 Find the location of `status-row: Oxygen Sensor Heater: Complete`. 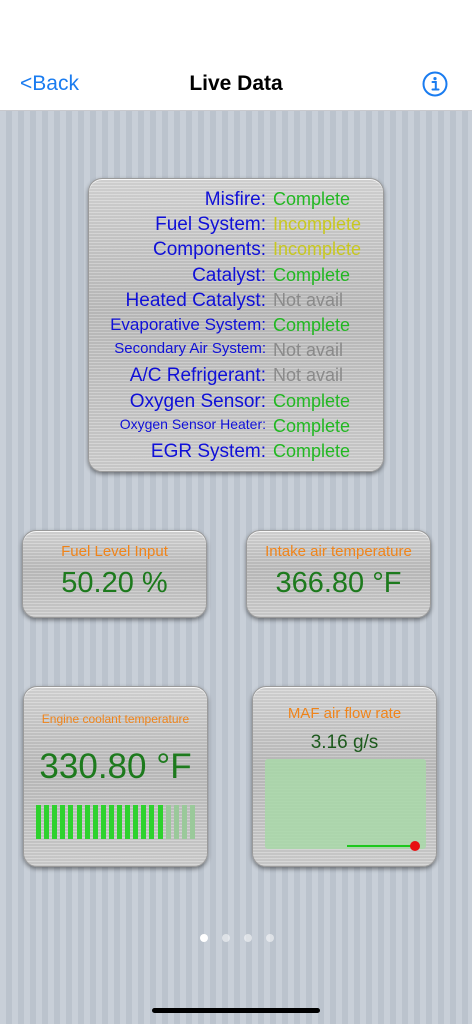

status-row: Oxygen Sensor Heater: Complete is located at coordinates (236, 428).